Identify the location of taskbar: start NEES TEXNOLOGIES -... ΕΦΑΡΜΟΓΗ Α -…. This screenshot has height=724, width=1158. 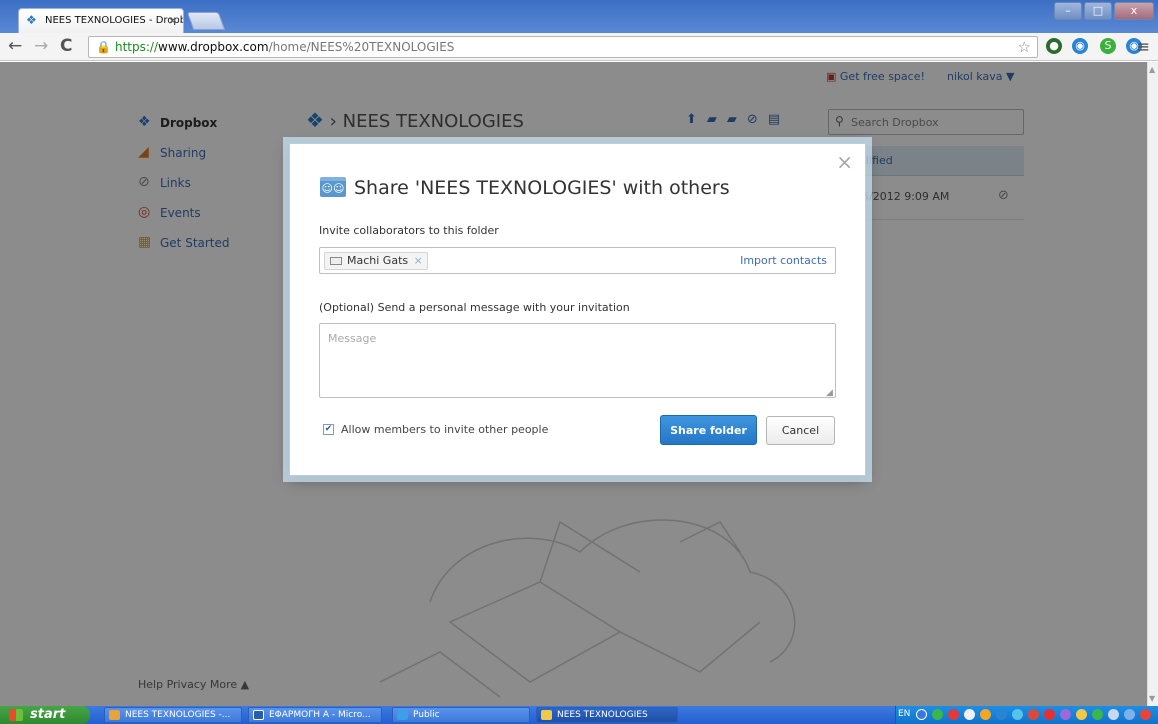
(579, 715).